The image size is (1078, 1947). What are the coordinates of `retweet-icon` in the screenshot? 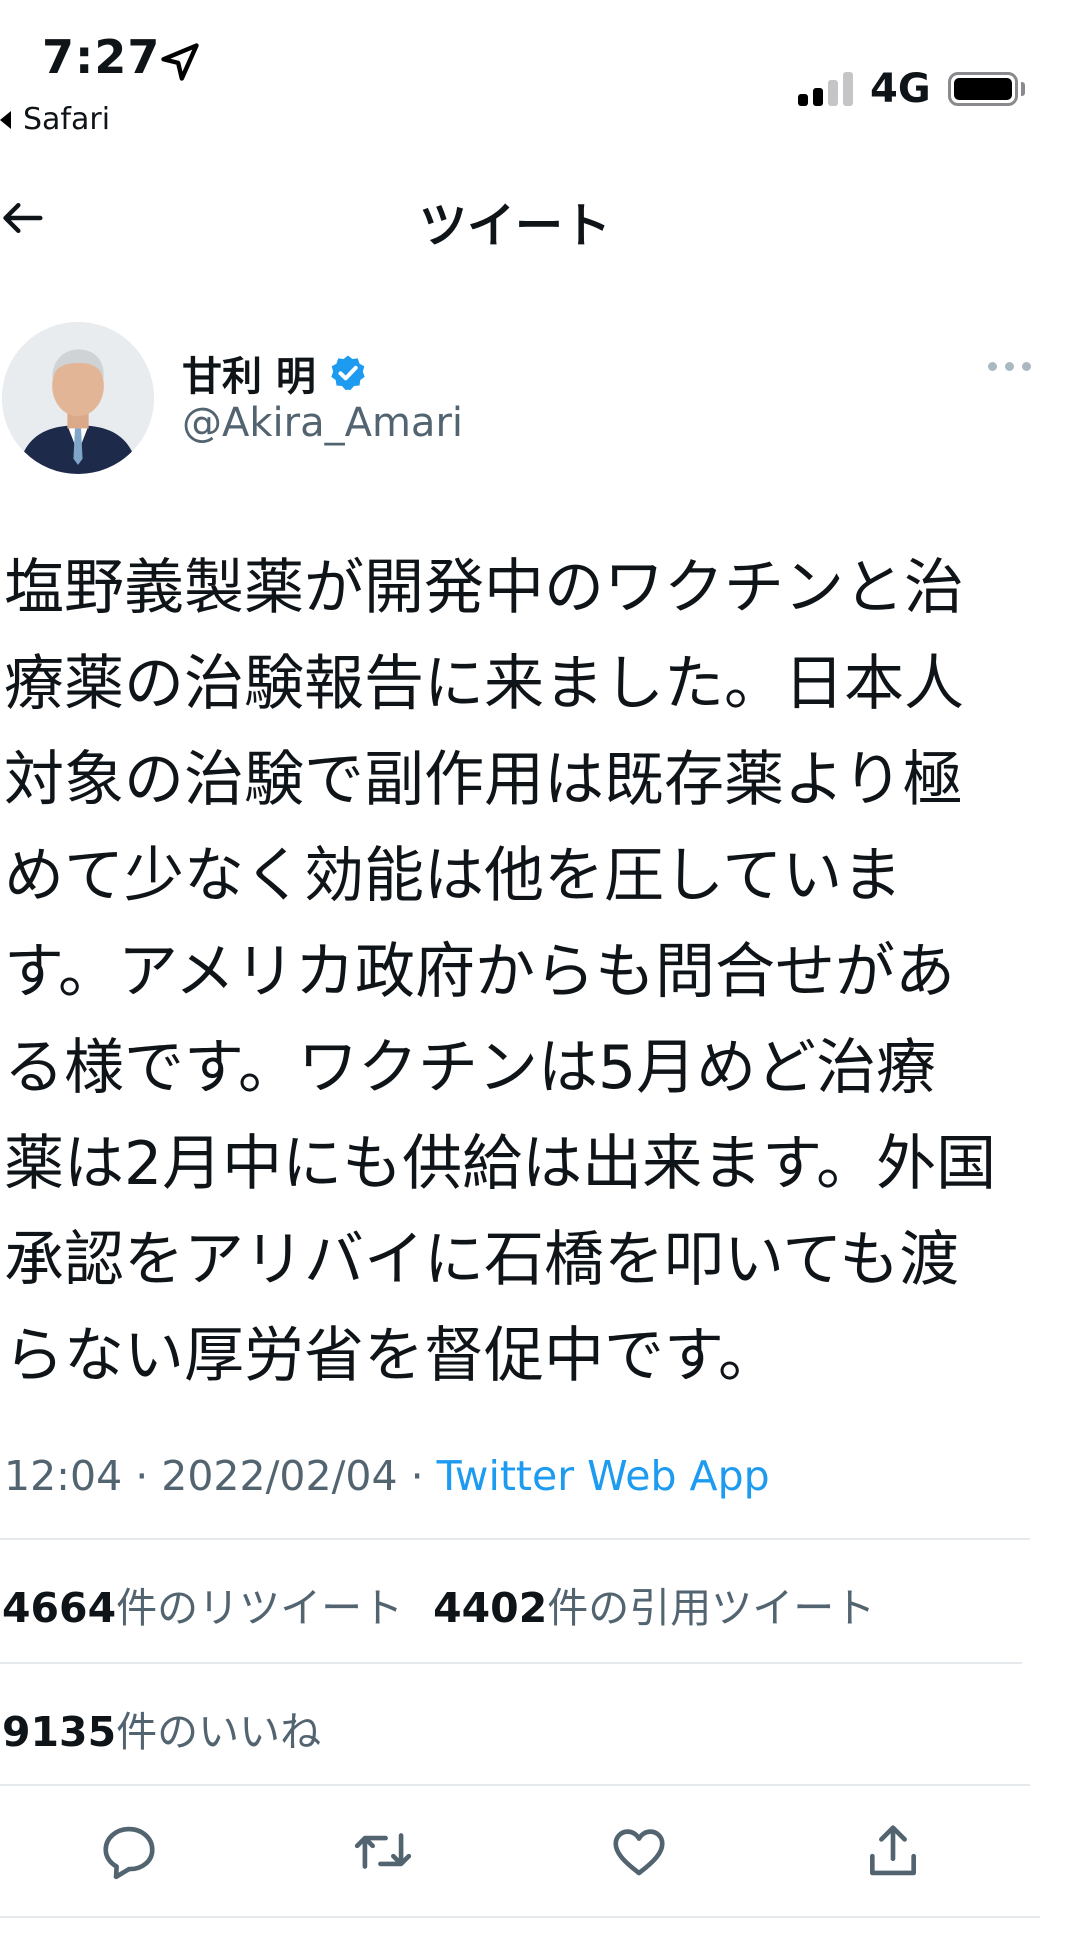 It's located at (383, 1851).